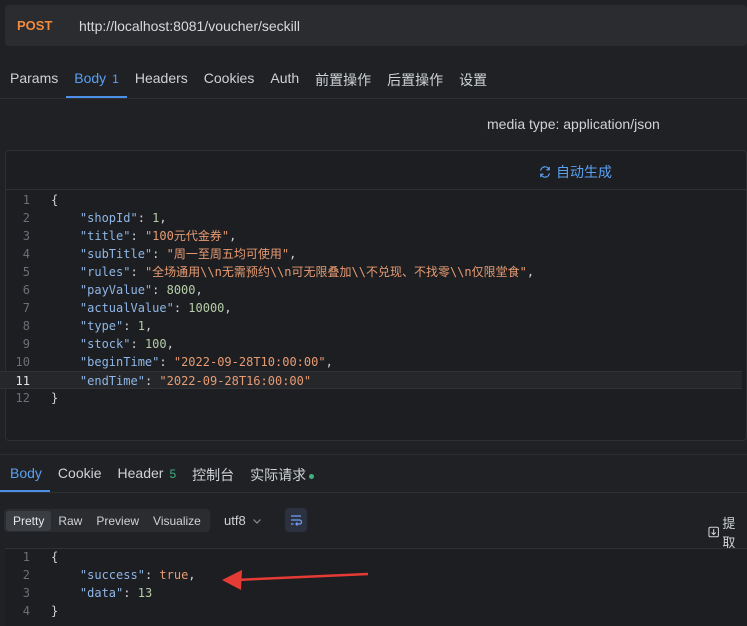 Image resolution: width=747 pixels, height=626 pixels. Describe the element at coordinates (126, 344) in the screenshot. I see `line-content: "stock": 100,` at that location.